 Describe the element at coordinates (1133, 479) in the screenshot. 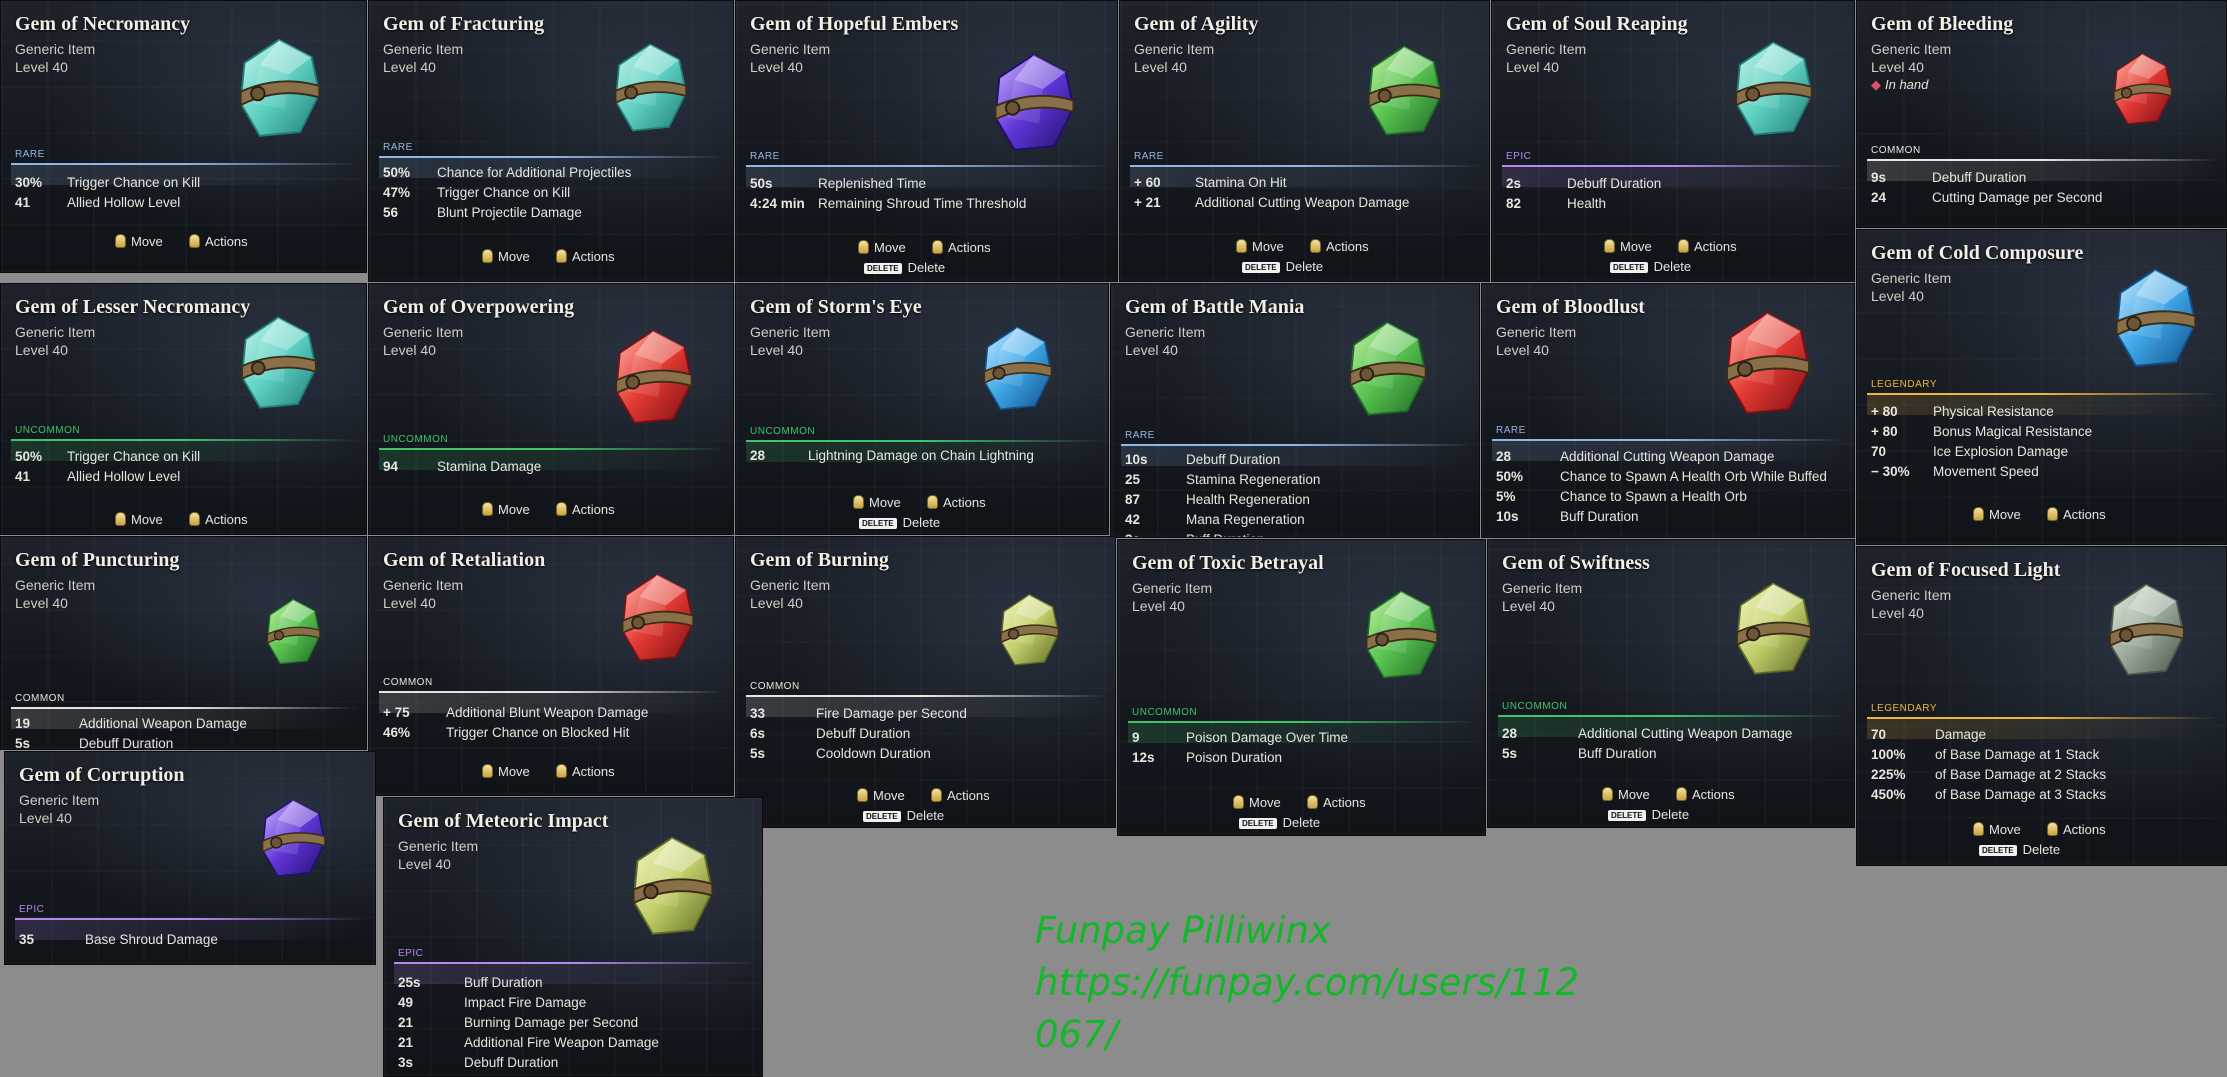

I see `stat-value: 25` at that location.